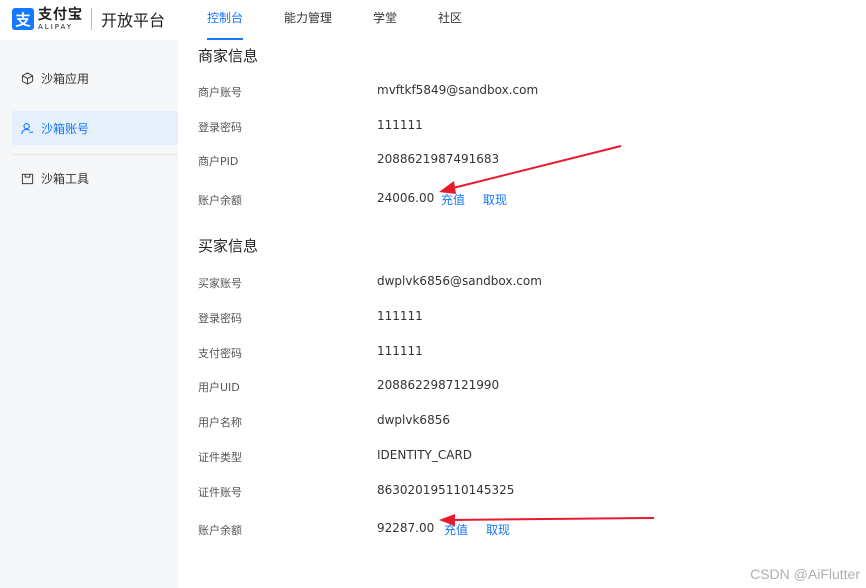 Image resolution: width=866 pixels, height=588 pixels. I want to click on buyer-balance-value: 92287.00, so click(406, 528).